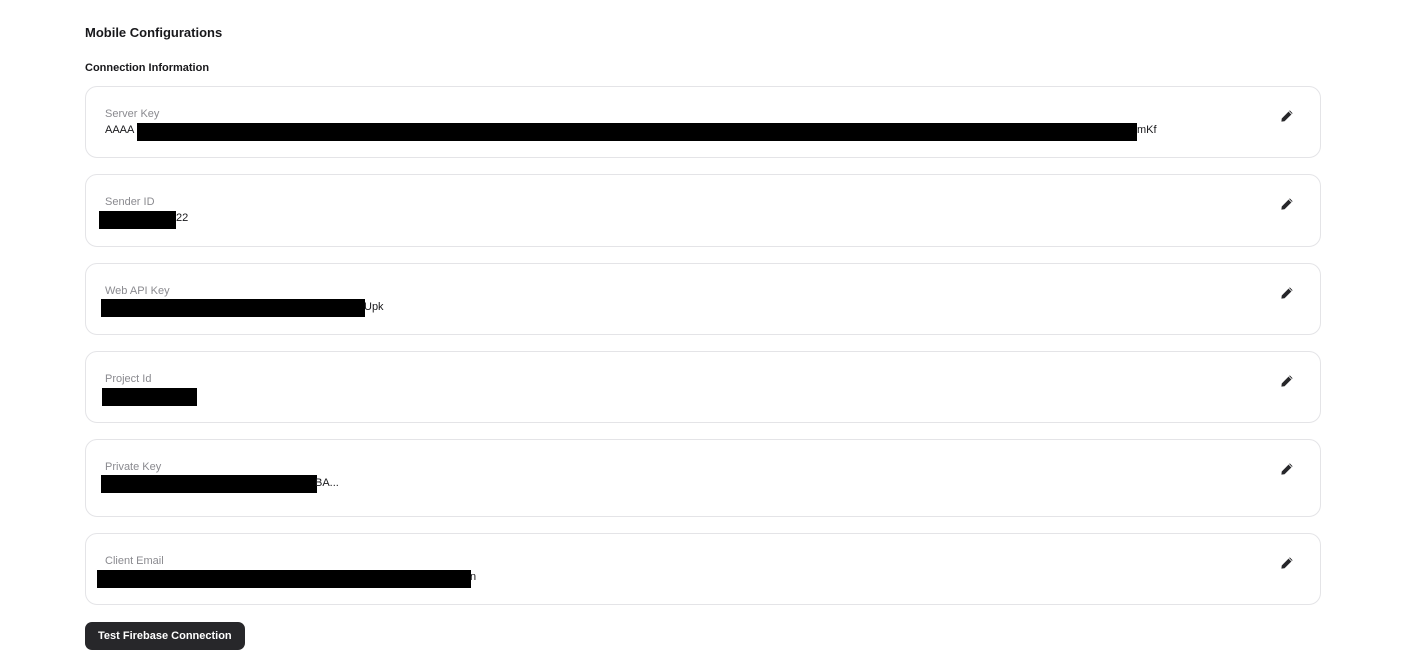  Describe the element at coordinates (147, 68) in the screenshot. I see `section-title: Connection Information` at that location.